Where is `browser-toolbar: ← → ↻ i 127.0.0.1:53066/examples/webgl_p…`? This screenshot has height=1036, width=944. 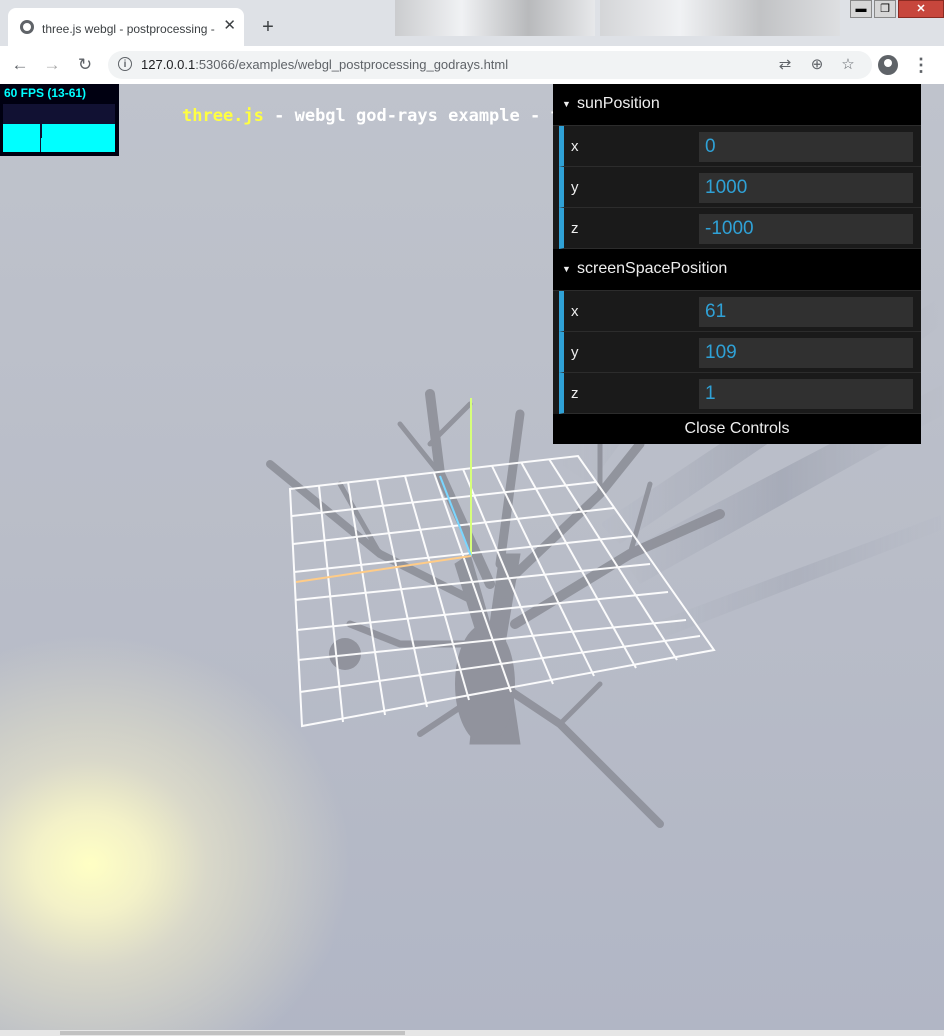 browser-toolbar: ← → ↻ i 127.0.0.1:53066/examples/webgl_p… is located at coordinates (472, 65).